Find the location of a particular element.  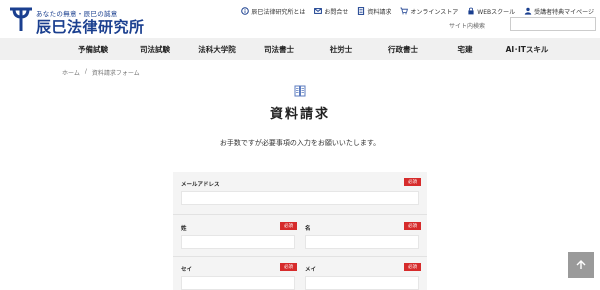

intro-text: お手数ですが必要事項の入力をお願いいたします。 is located at coordinates (300, 143).